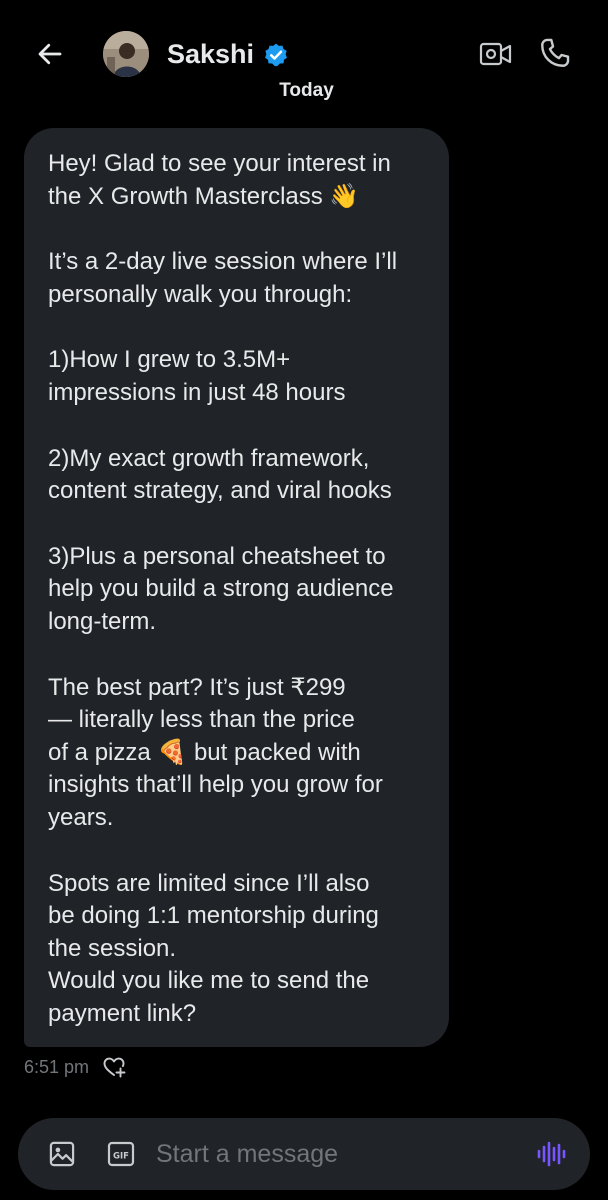 This screenshot has width=608, height=1200. I want to click on contact-name: Sakshi, so click(210, 54).